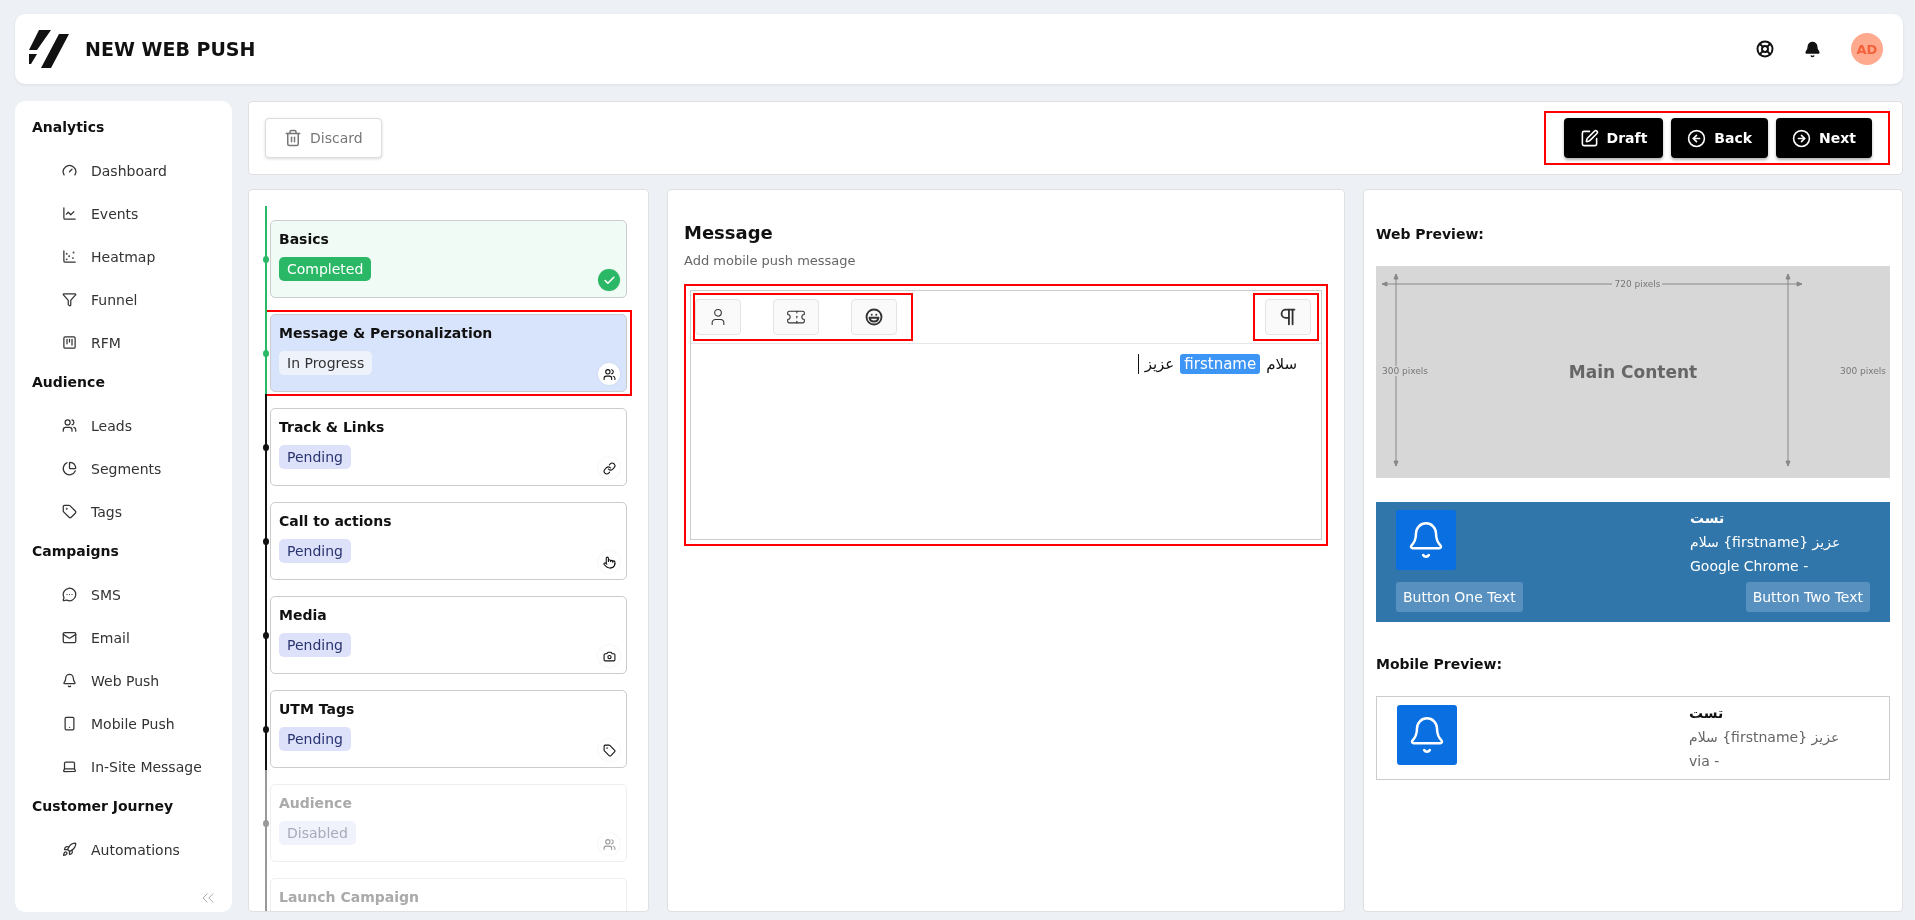  What do you see at coordinates (1697, 138) in the screenshot?
I see `arrow-left-icon` at bounding box center [1697, 138].